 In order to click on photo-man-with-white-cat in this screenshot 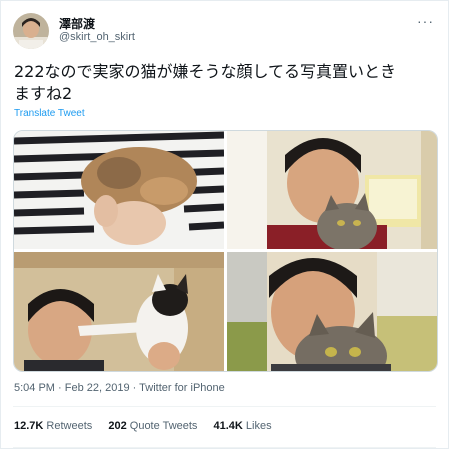, I will do `click(119, 311)`.